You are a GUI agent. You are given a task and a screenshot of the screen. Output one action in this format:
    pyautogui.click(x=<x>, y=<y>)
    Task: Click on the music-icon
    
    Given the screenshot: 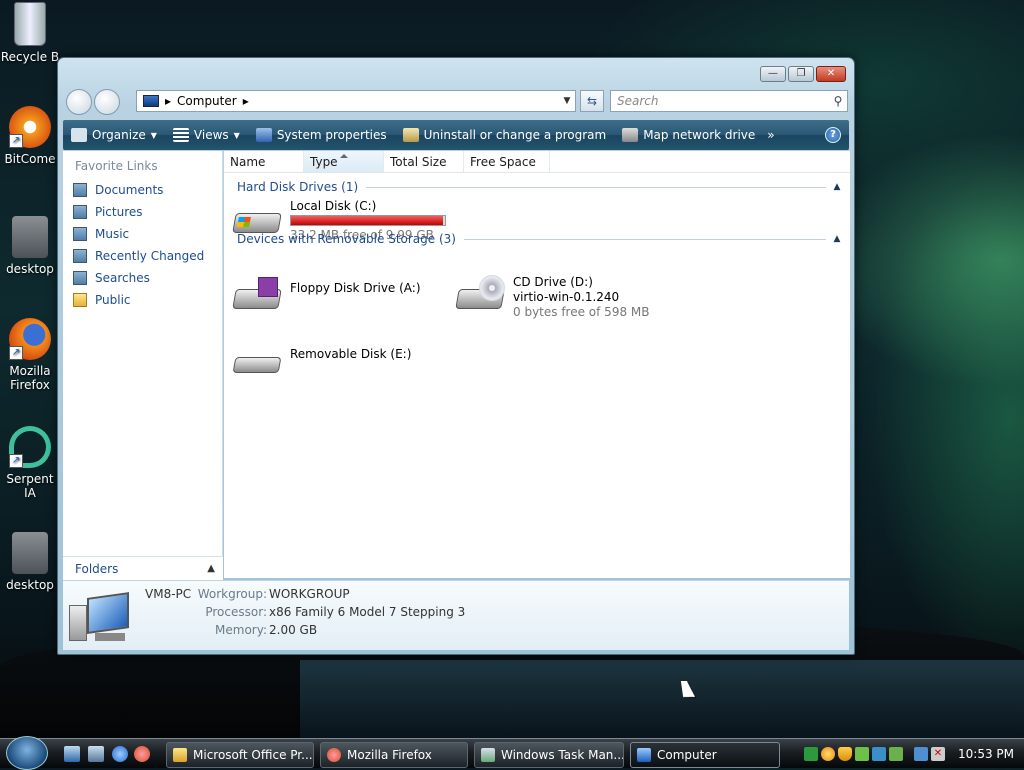 What is the action you would take?
    pyautogui.click(x=80, y=234)
    